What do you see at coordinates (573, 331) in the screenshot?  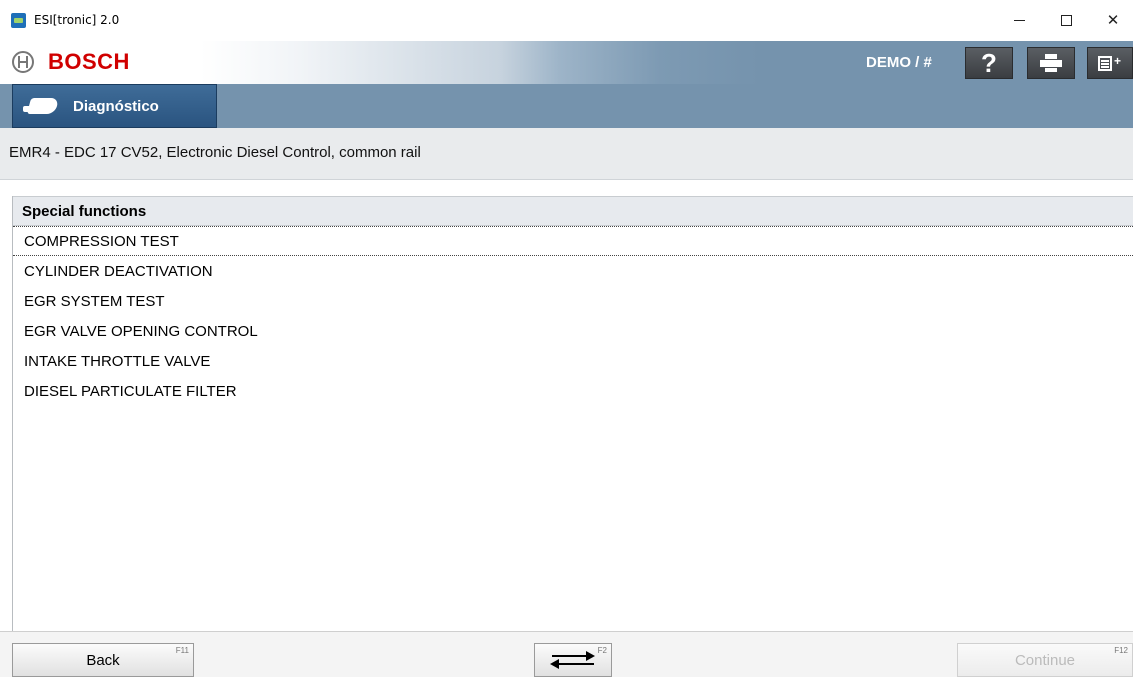 I see `list-item: EGR VALVE OPENING CONTROL` at bounding box center [573, 331].